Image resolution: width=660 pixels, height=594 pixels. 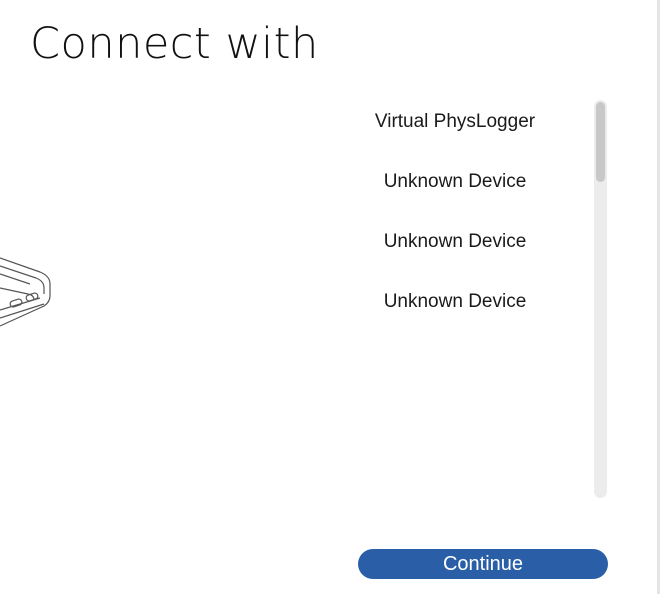 What do you see at coordinates (483, 564) in the screenshot?
I see `continue-button: Continue` at bounding box center [483, 564].